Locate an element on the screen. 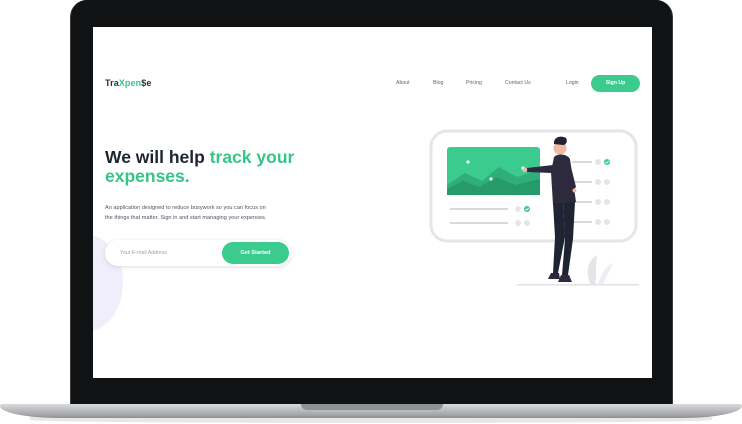 The width and height of the screenshot is (742, 424). laptop-notch is located at coordinates (372, 407).